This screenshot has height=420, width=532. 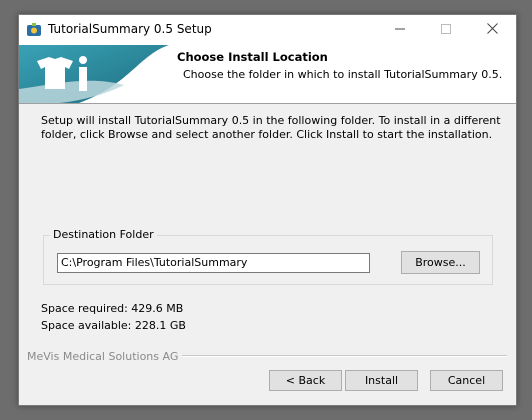 I want to click on maximize-icon, so click(x=446, y=30).